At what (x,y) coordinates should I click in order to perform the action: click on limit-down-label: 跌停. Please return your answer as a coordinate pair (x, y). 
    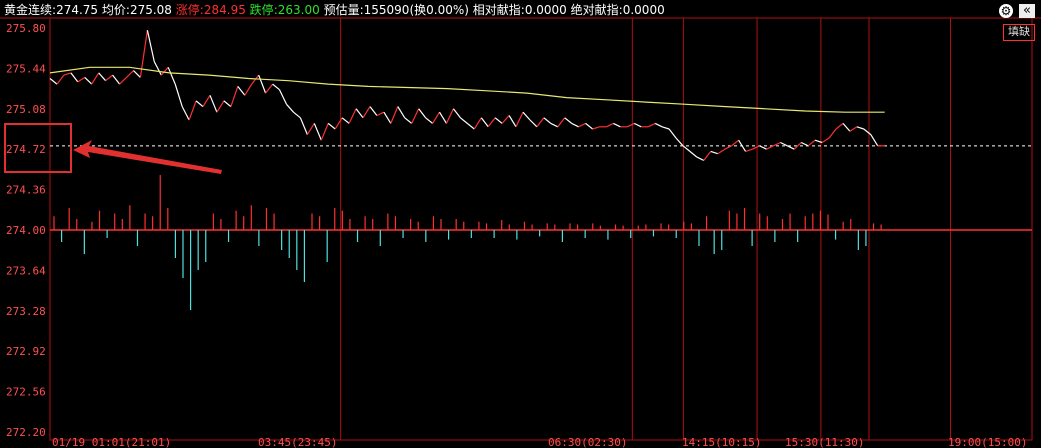
    Looking at the image, I should click on (261, 10).